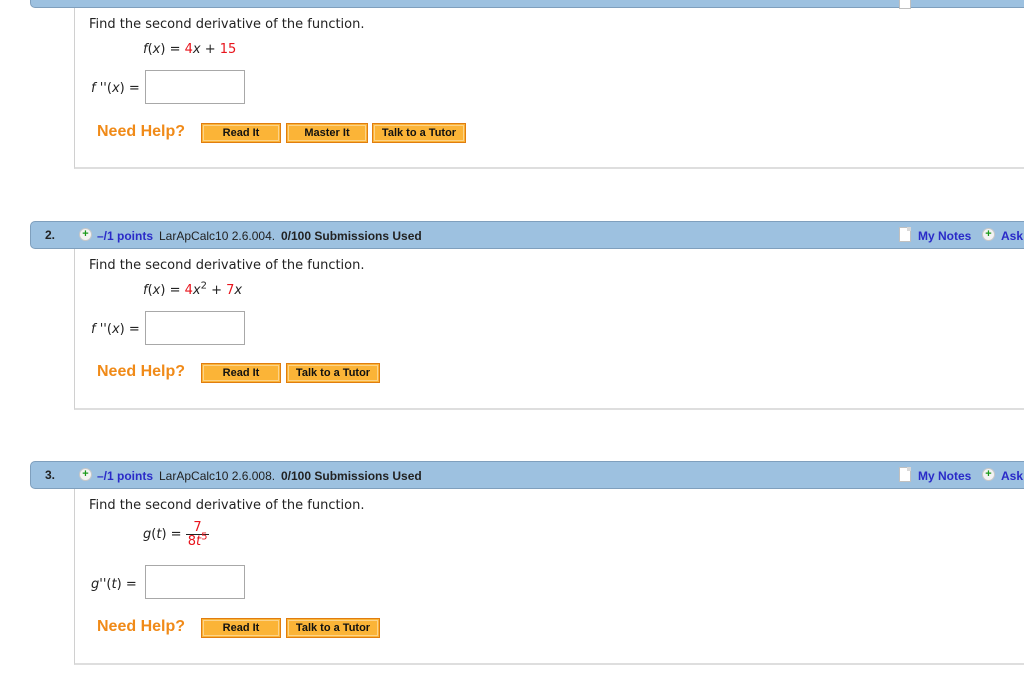  I want to click on master-it-button: Master It, so click(327, 133).